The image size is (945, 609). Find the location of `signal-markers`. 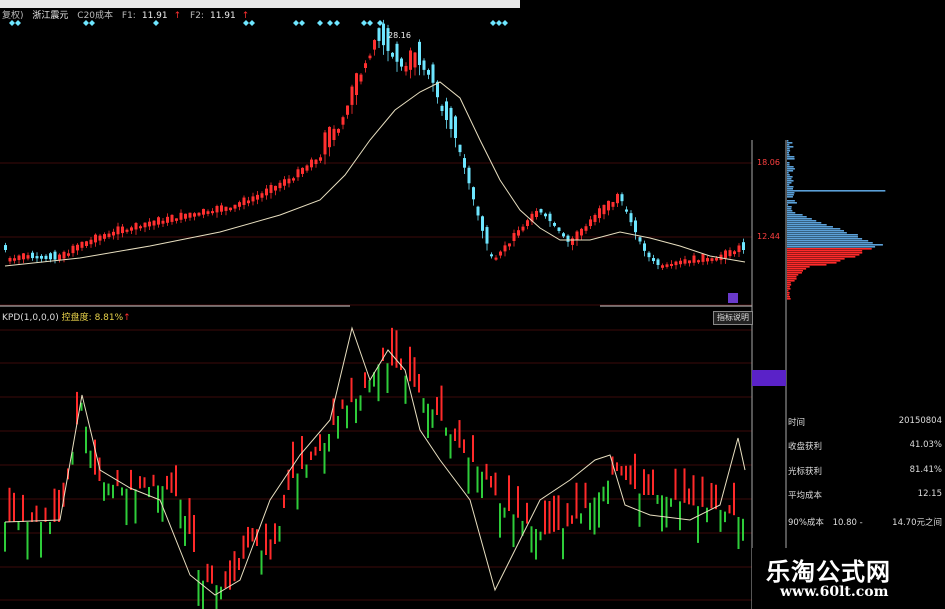

signal-markers is located at coordinates (258, 23).